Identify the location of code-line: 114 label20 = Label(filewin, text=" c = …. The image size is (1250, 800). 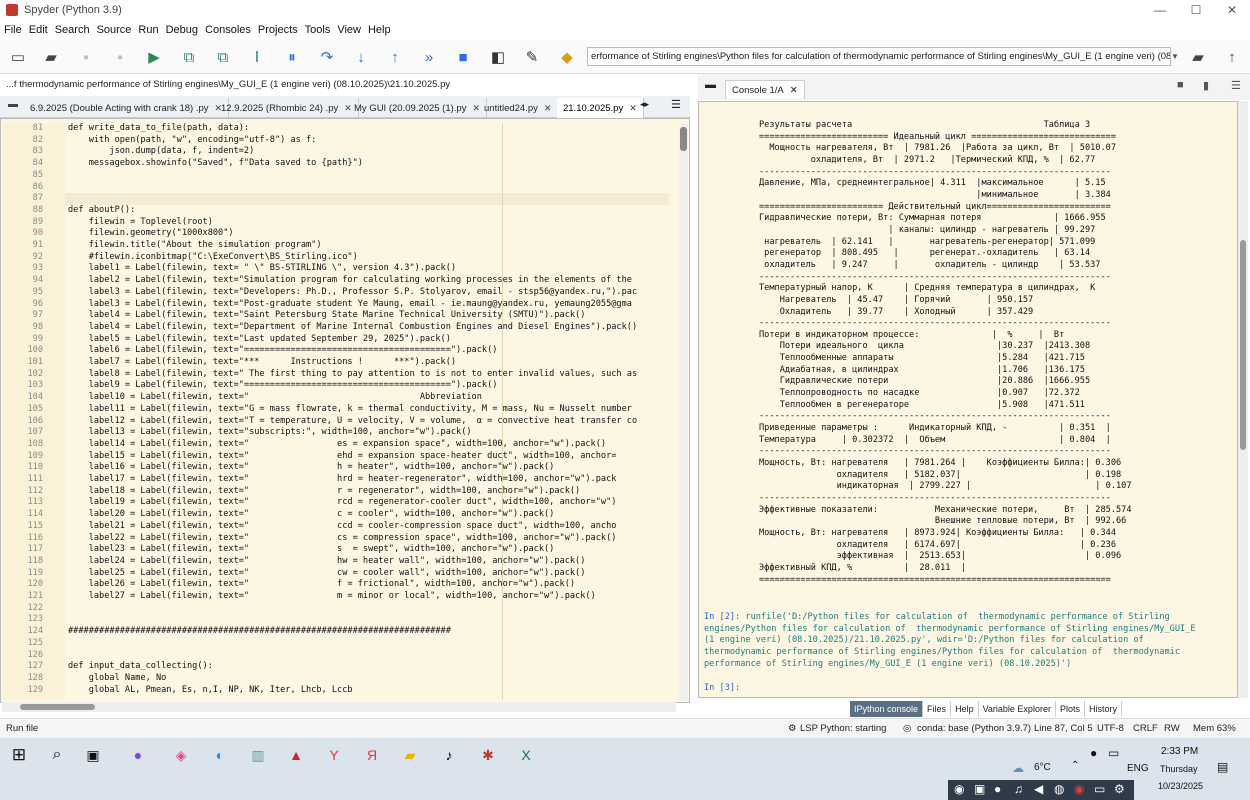
(340, 515).